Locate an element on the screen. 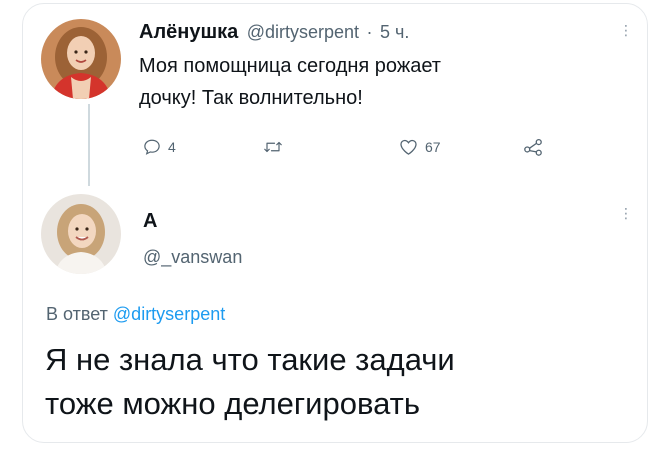  like-action: 67 is located at coordinates (420, 147).